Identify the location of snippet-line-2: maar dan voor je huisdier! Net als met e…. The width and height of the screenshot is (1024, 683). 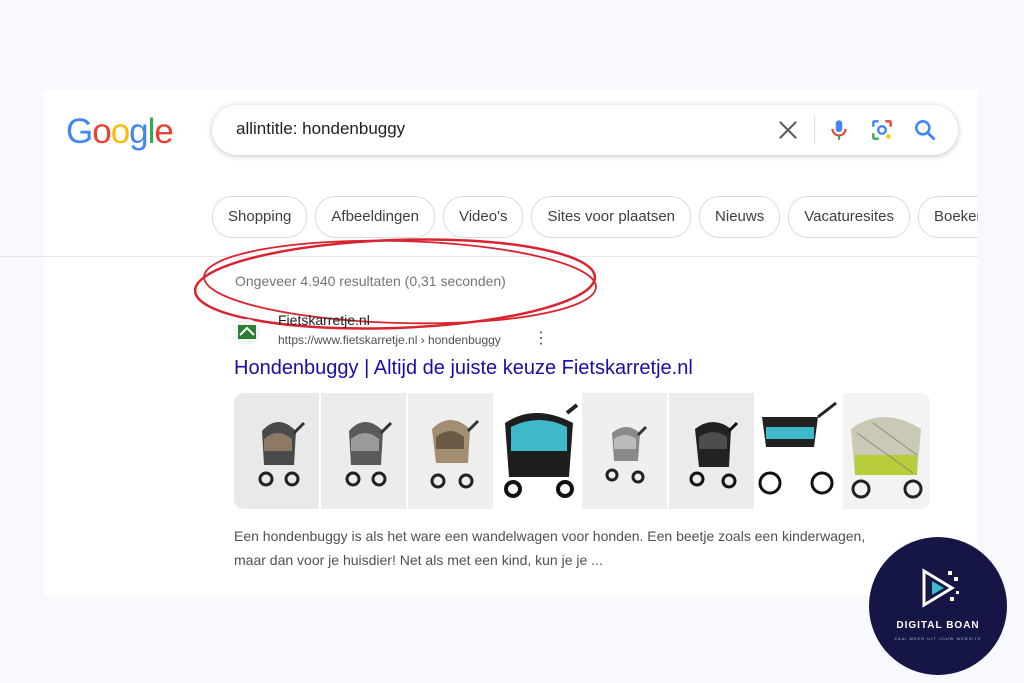
(418, 560).